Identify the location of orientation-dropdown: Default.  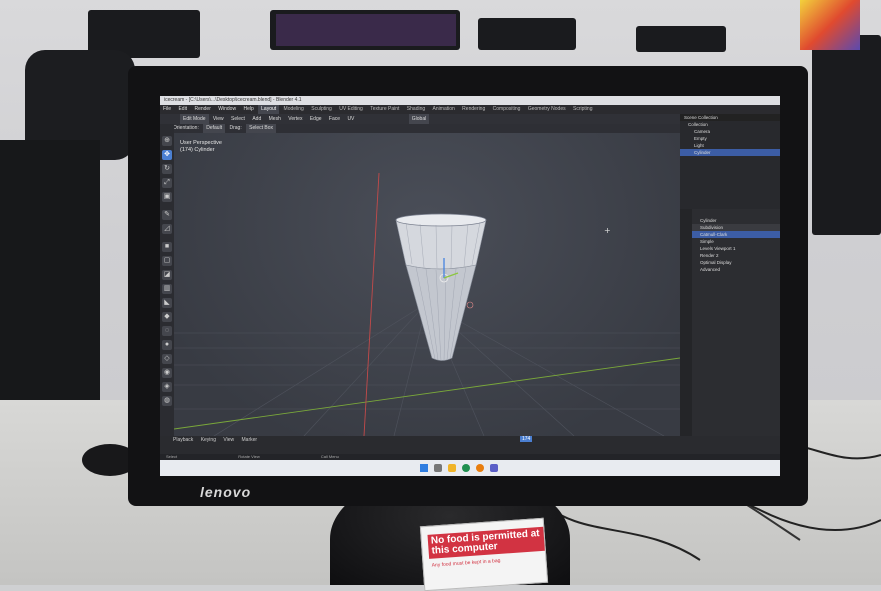
(214, 128).